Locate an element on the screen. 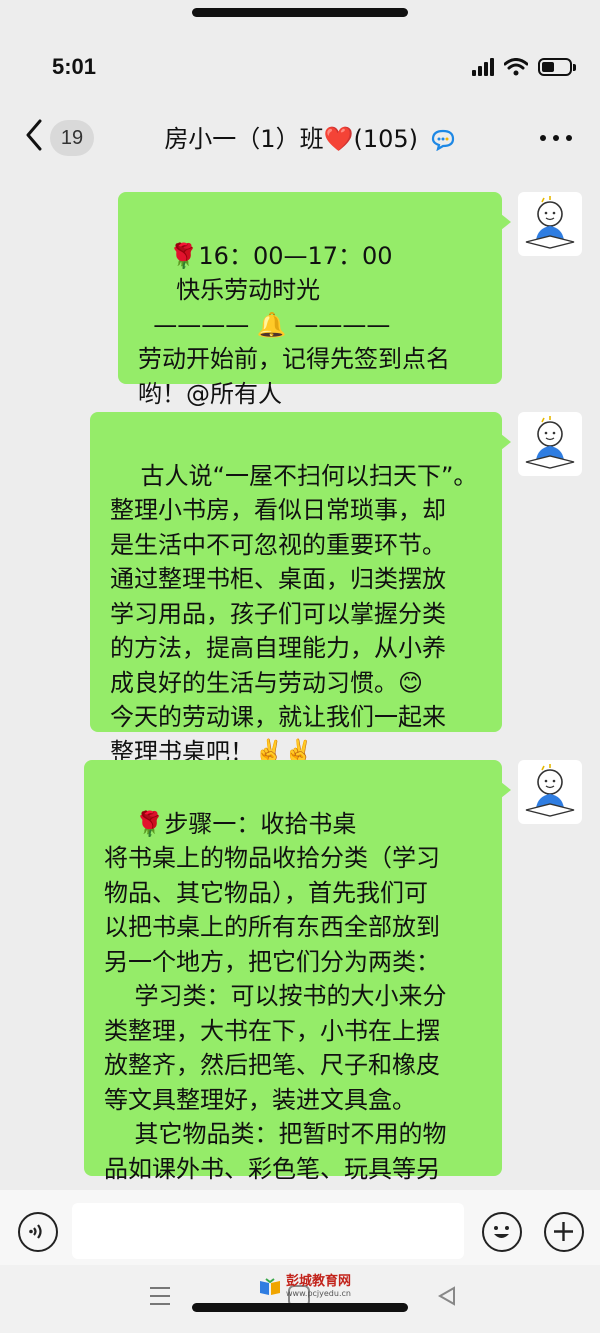 Image resolution: width=600 pixels, height=1333 pixels. member-count: (105) is located at coordinates (386, 139).